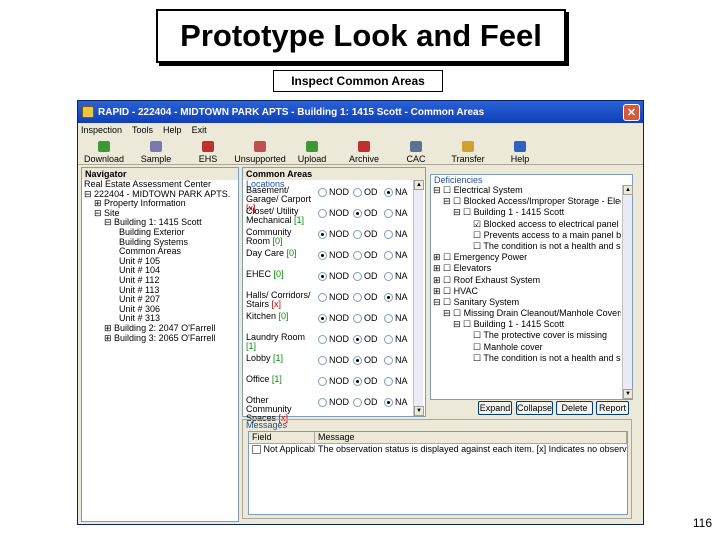  What do you see at coordinates (364, 152) in the screenshot?
I see `archive-button: Archive` at bounding box center [364, 152].